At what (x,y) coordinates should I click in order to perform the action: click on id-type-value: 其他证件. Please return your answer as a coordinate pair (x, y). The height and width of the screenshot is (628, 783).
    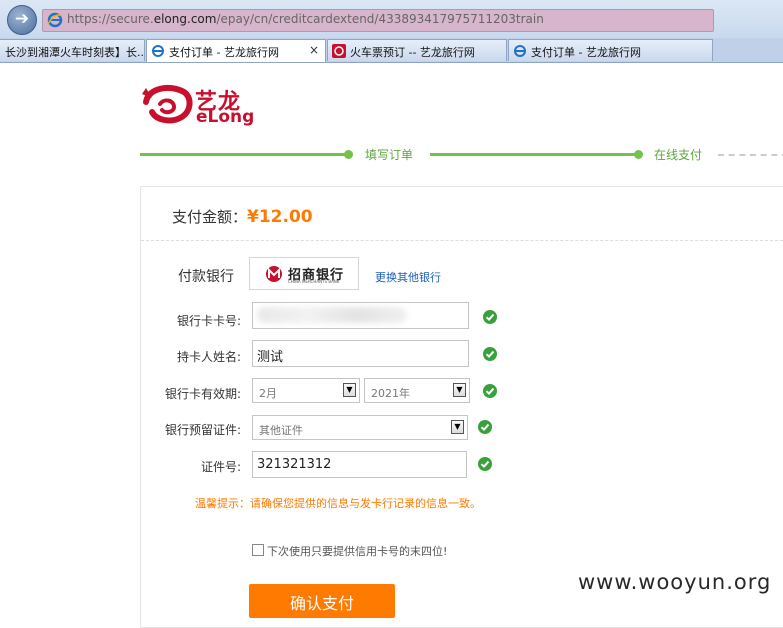
    Looking at the image, I should click on (281, 430).